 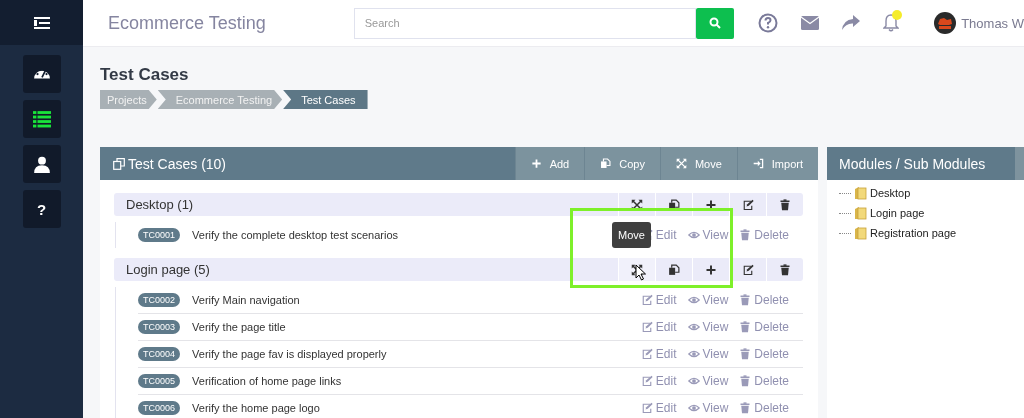 I want to click on cursor-icon, so click(x=641, y=272).